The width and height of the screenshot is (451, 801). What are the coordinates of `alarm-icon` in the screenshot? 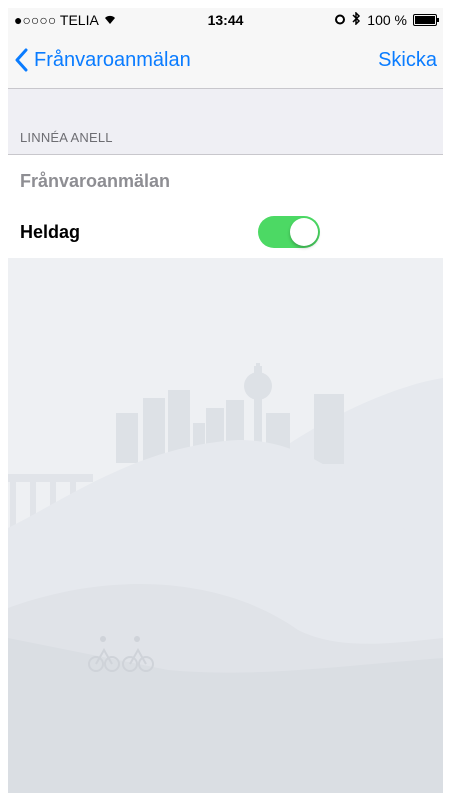 It's located at (340, 20).